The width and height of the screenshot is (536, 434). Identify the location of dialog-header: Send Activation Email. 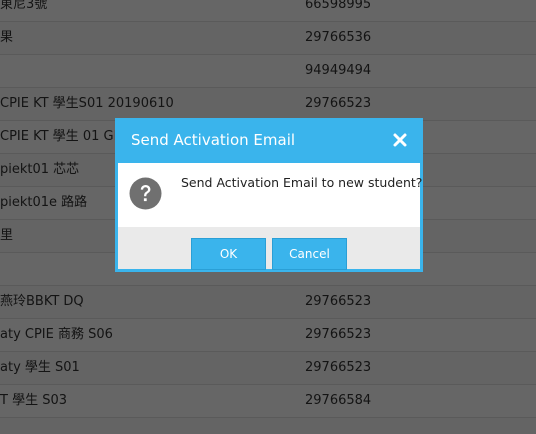
(269, 142).